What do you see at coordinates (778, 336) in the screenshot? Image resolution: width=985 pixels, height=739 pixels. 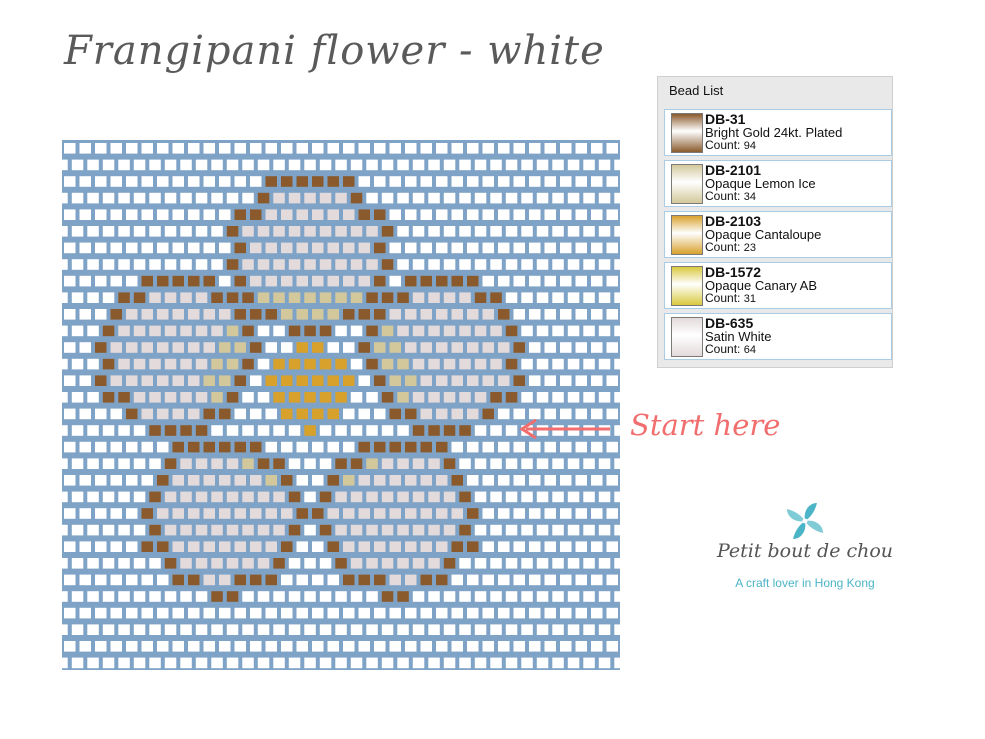 I see `bead-item-db-635: DB-635 Satin White Count: 64` at bounding box center [778, 336].